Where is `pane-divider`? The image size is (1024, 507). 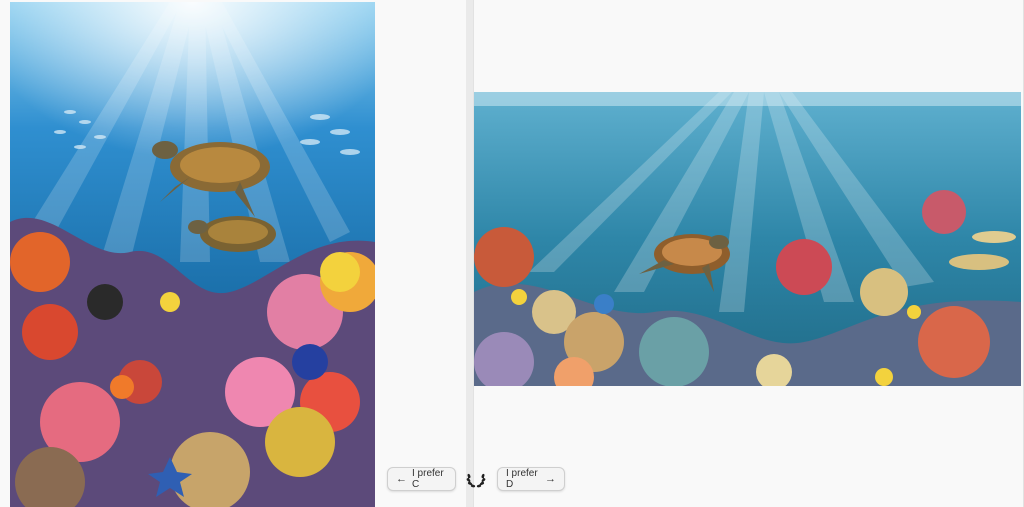 pane-divider is located at coordinates (469, 253).